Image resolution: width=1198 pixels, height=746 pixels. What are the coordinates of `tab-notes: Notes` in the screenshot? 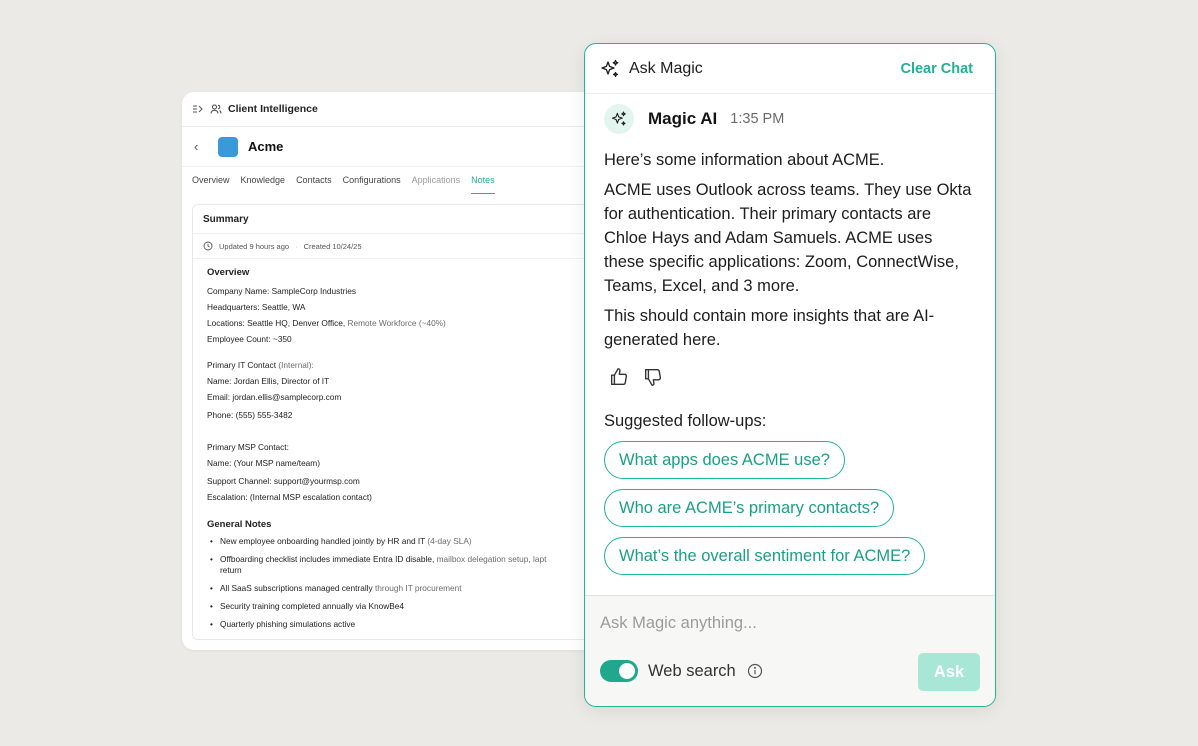 It's located at (483, 180).